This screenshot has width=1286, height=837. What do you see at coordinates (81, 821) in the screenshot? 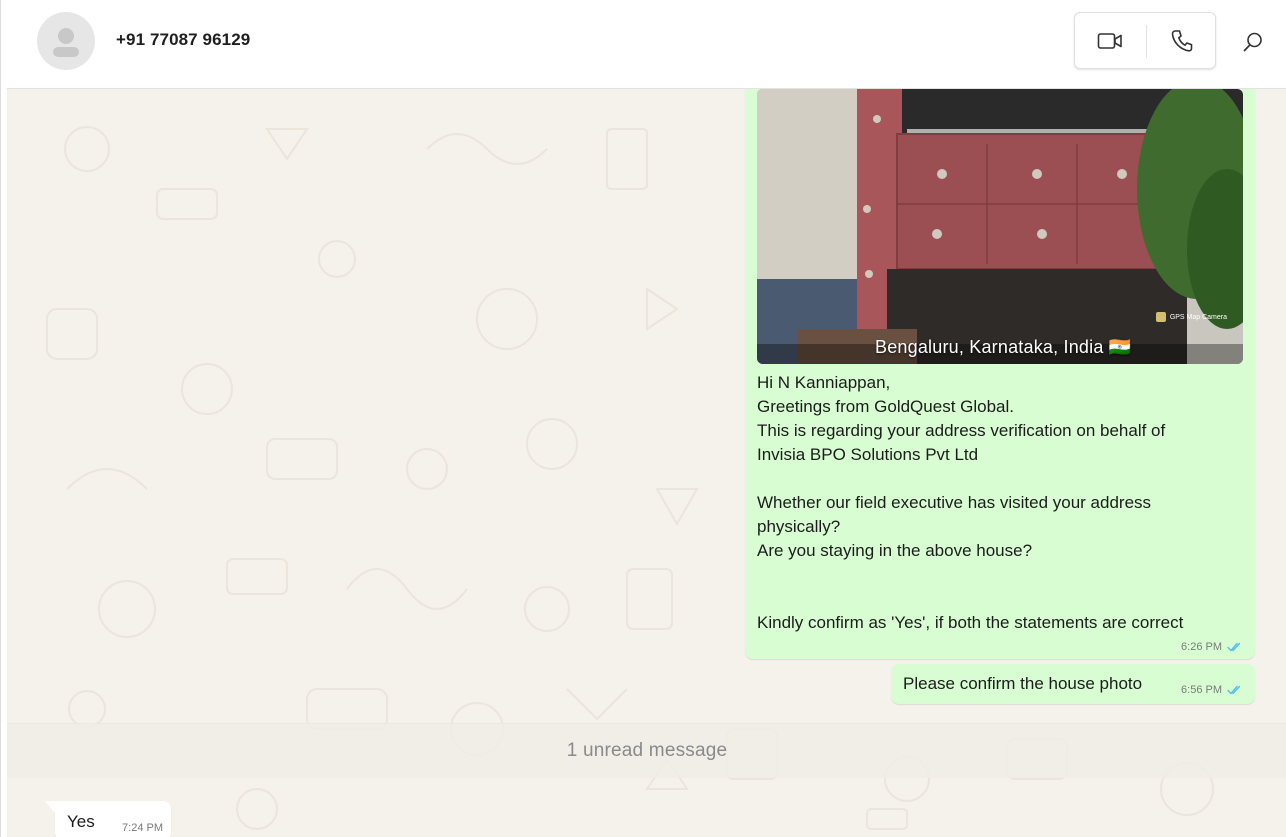
I see `message-text: Yes` at bounding box center [81, 821].